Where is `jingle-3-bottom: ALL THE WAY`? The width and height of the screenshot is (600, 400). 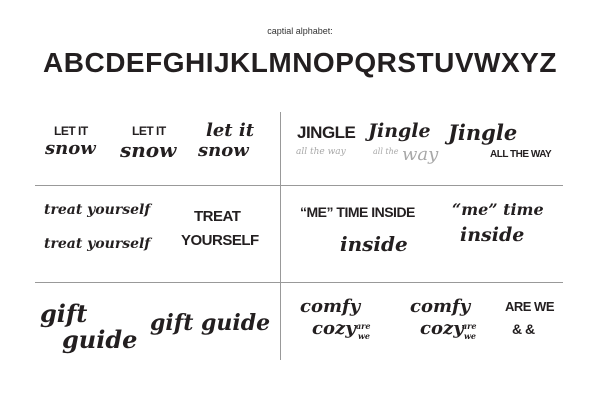 jingle-3-bottom: ALL THE WAY is located at coordinates (521, 154).